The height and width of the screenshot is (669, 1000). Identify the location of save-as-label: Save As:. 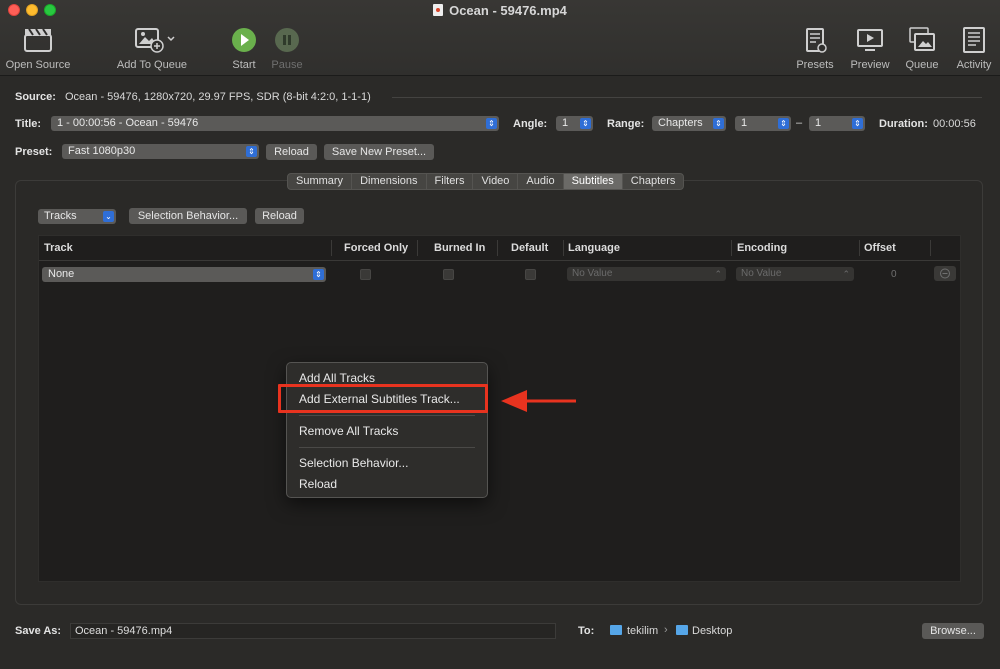
(38, 631).